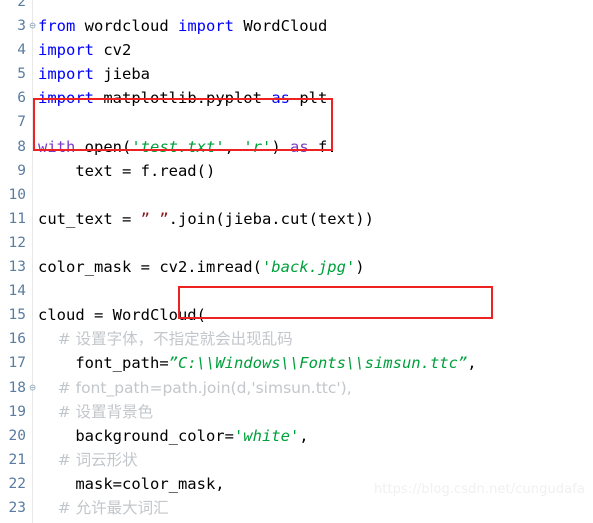  Describe the element at coordinates (21, 74) in the screenshot. I see `line-number: 5` at that location.